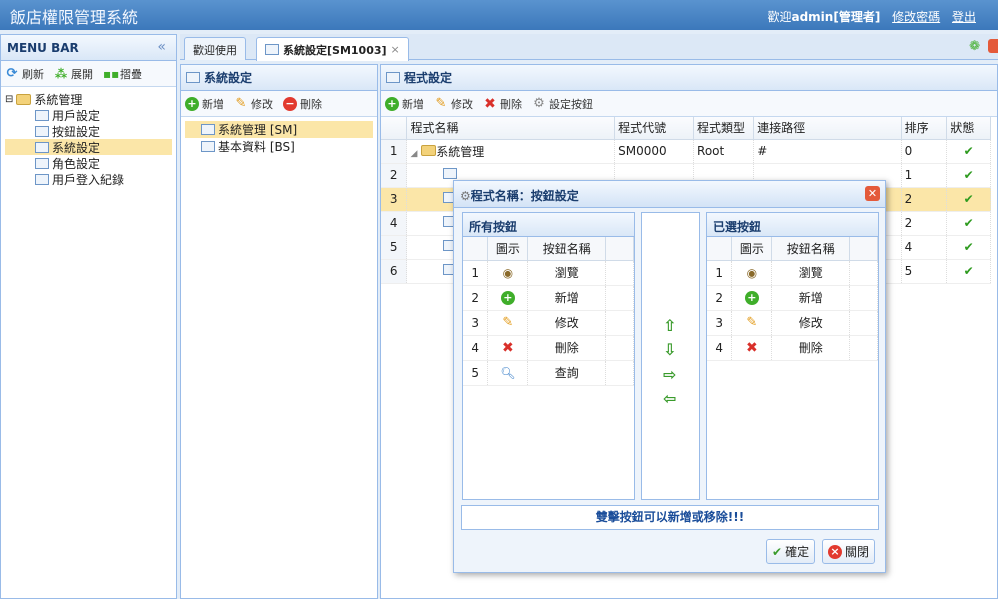 Image resolution: width=998 pixels, height=599 pixels. Describe the element at coordinates (279, 78) in the screenshot. I see `system-panel-header: 系統設定` at that location.